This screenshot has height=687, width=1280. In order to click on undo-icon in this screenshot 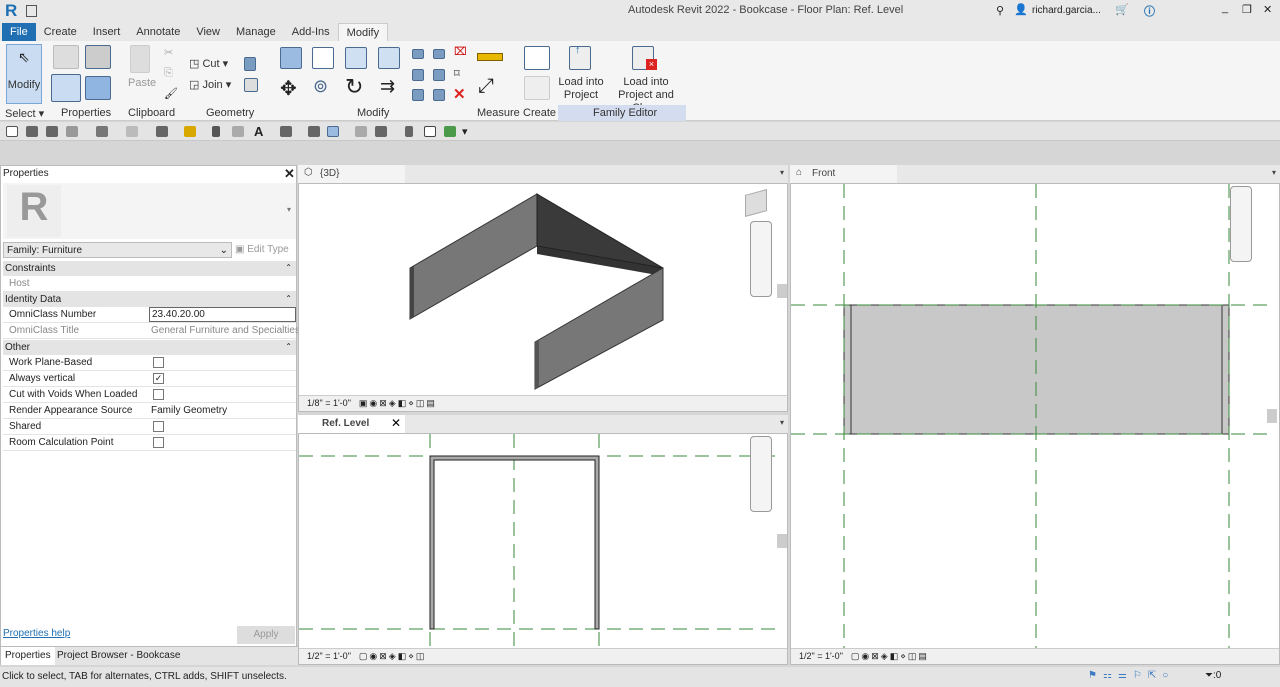, I will do `click(102, 131)`.